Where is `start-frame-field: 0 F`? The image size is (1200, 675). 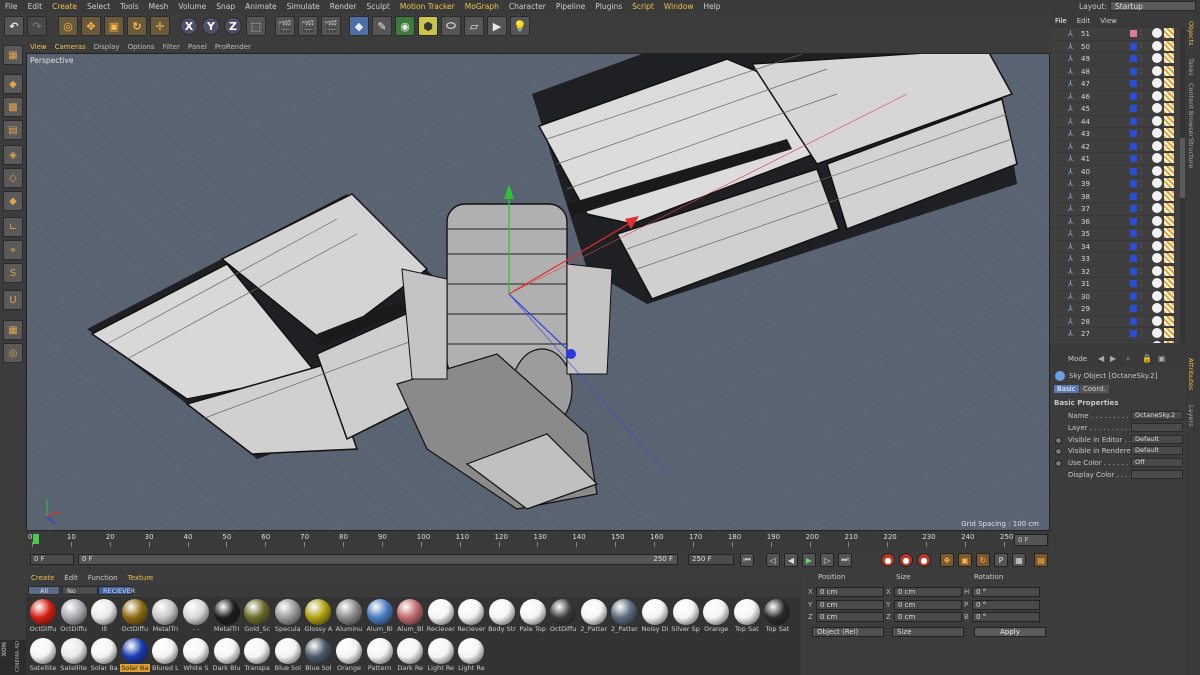
start-frame-field: 0 F is located at coordinates (52, 559).